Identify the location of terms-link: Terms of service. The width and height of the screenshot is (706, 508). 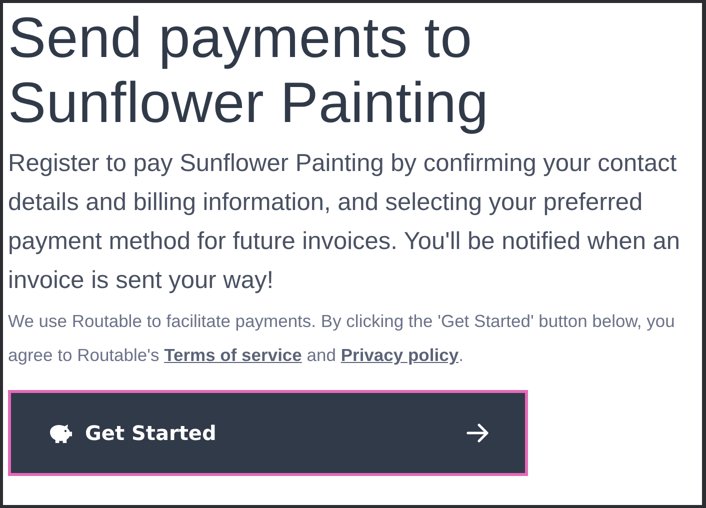
(233, 355).